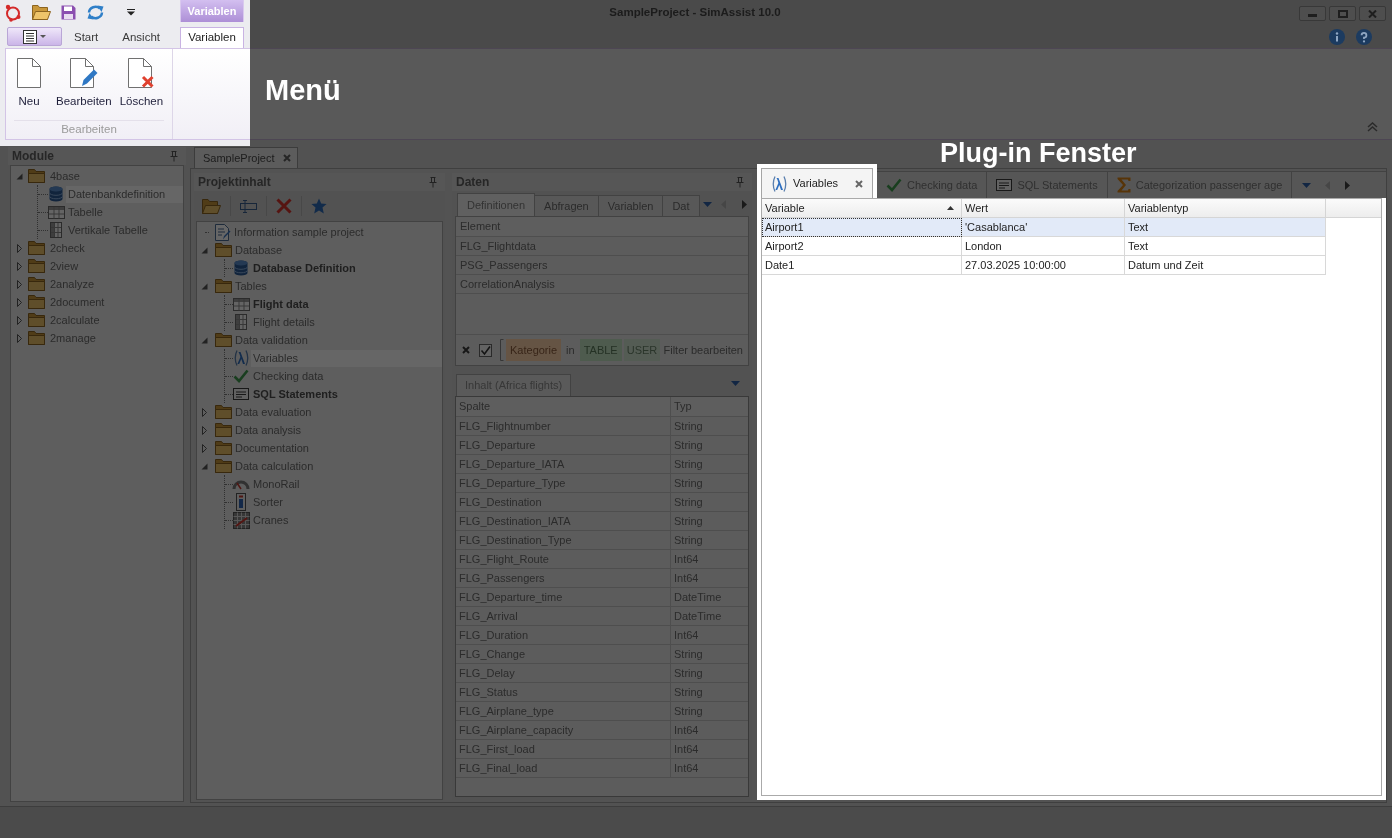 This screenshot has height=838, width=1392. Describe the element at coordinates (1364, 36) in the screenshot. I see `help-icon` at that location.